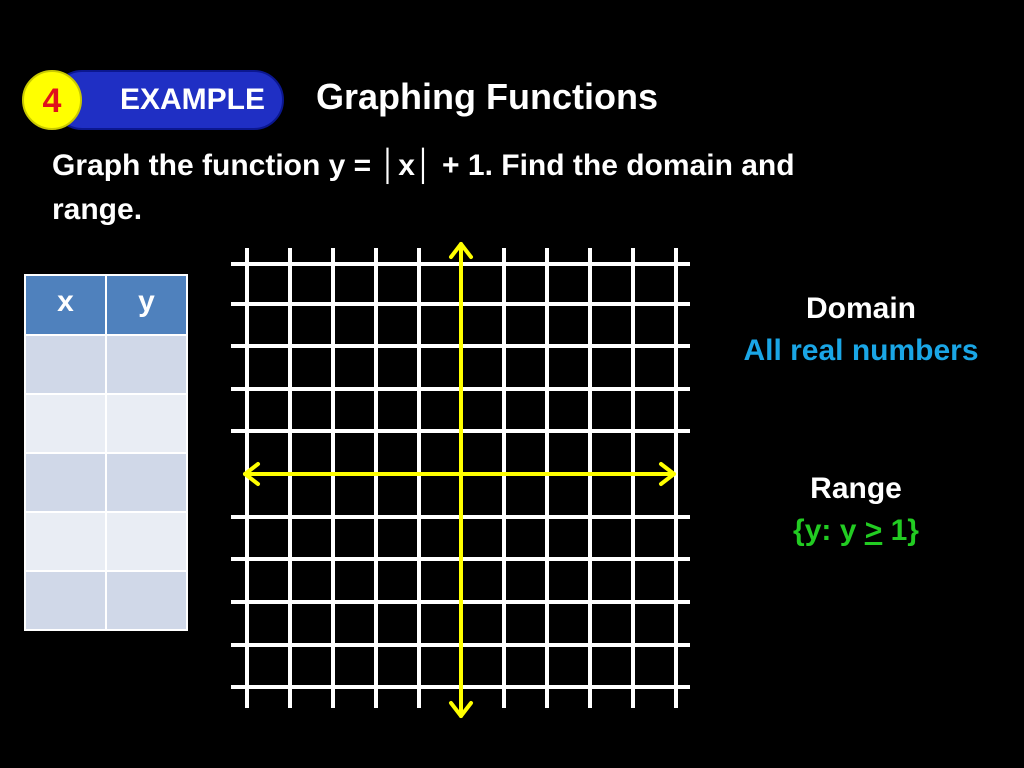 The image size is (1024, 768). What do you see at coordinates (829, 530) in the screenshot?
I see `range-value-prefix: {y: y` at bounding box center [829, 530].